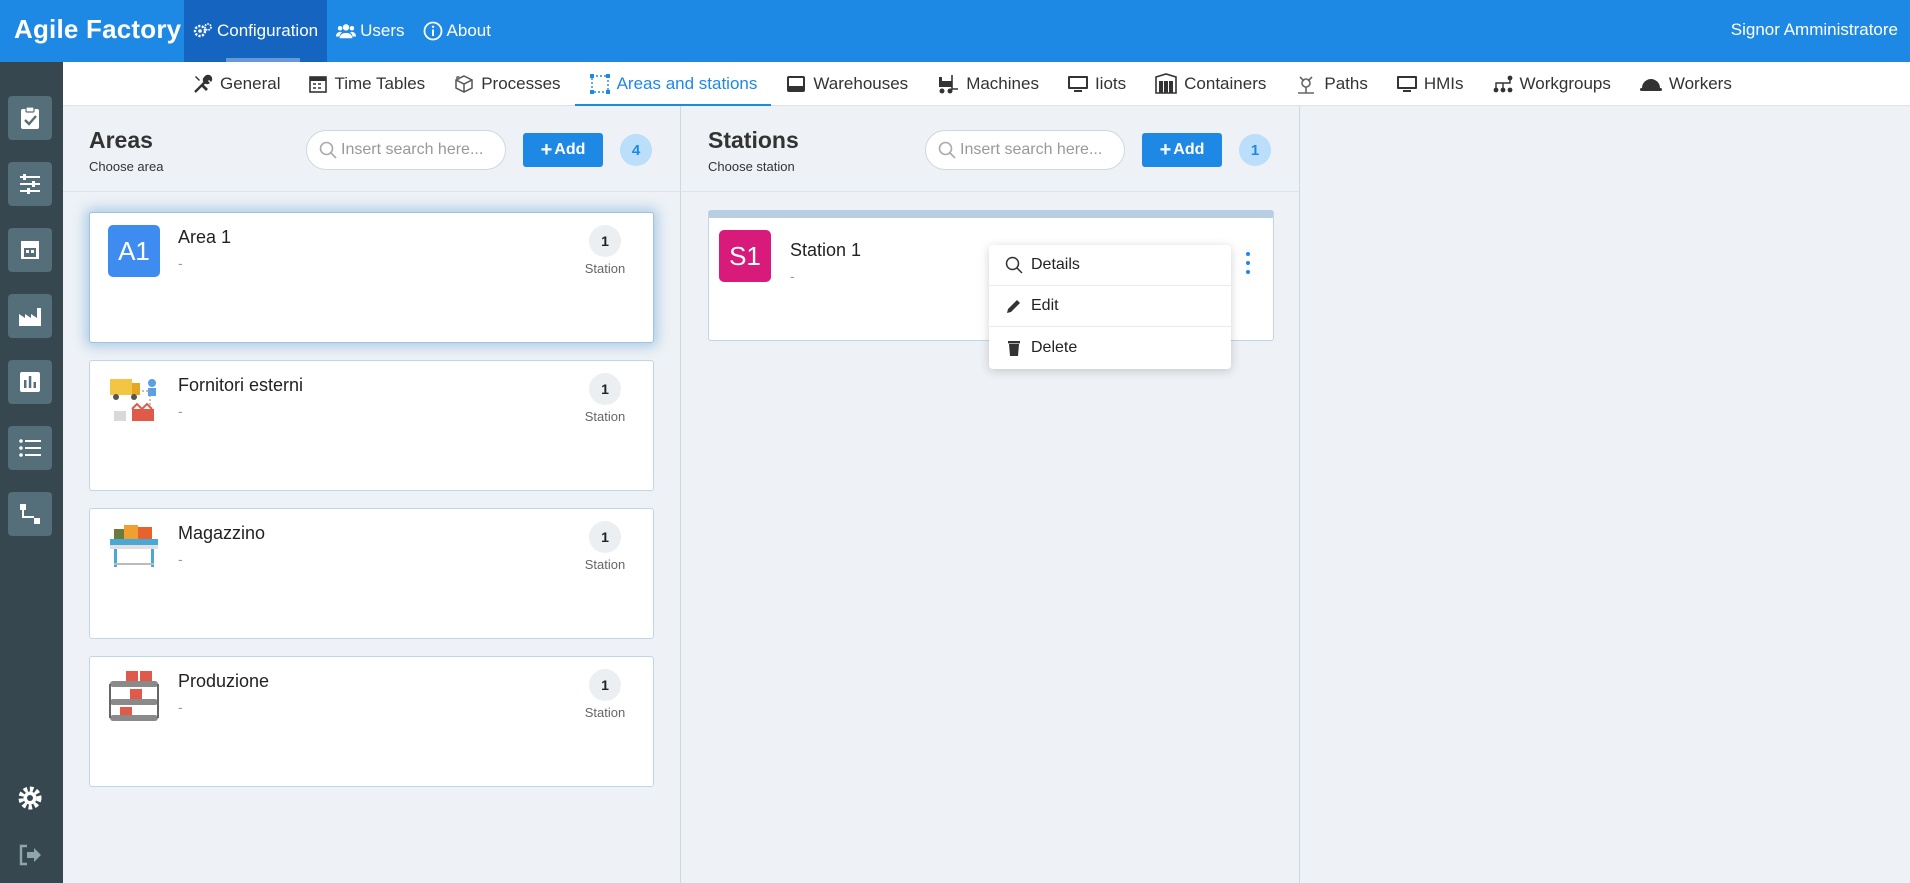  Describe the element at coordinates (1650, 85) in the screenshot. I see `hard-hat-icon` at that location.